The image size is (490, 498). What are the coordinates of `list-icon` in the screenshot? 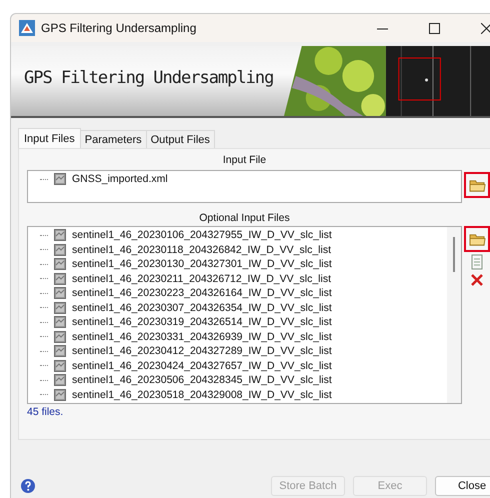 It's located at (477, 262).